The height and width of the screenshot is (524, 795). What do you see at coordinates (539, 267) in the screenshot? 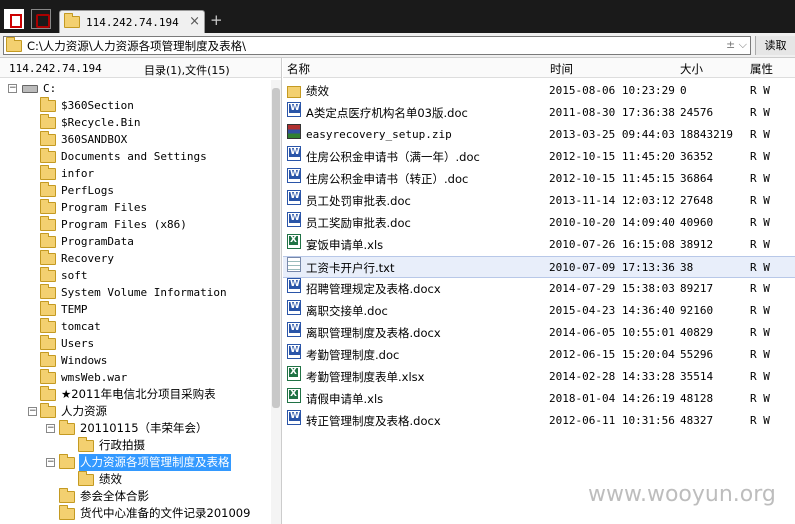
I see `file-row: 工资卡开户行.txt 2010-07-09 17:13:36 38 R W` at bounding box center [539, 267].